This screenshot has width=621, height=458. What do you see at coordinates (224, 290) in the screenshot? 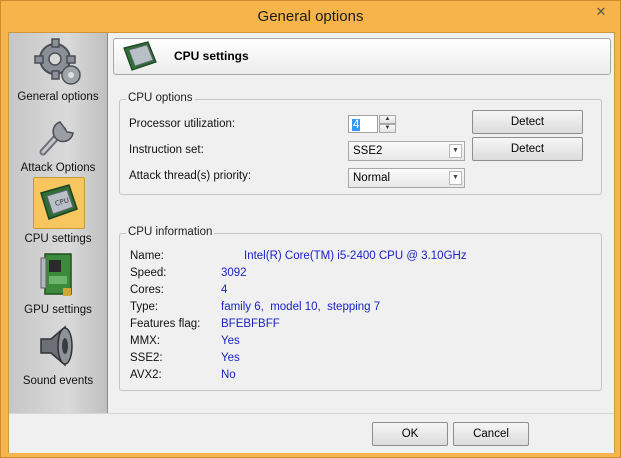
I see `info-value-cores: 4` at bounding box center [224, 290].